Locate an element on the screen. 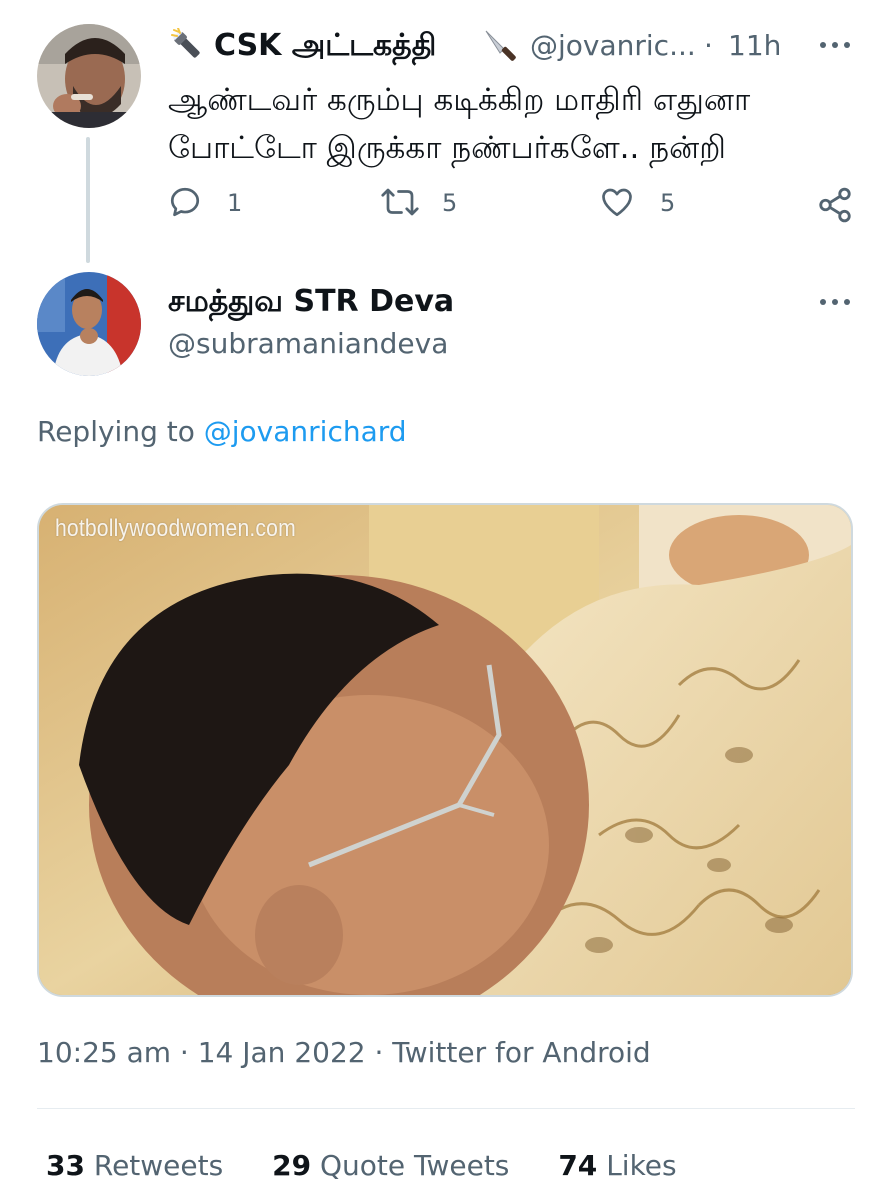 The height and width of the screenshot is (1200, 890). main-display-name: சமத்துவ STR Deva is located at coordinates (311, 302).